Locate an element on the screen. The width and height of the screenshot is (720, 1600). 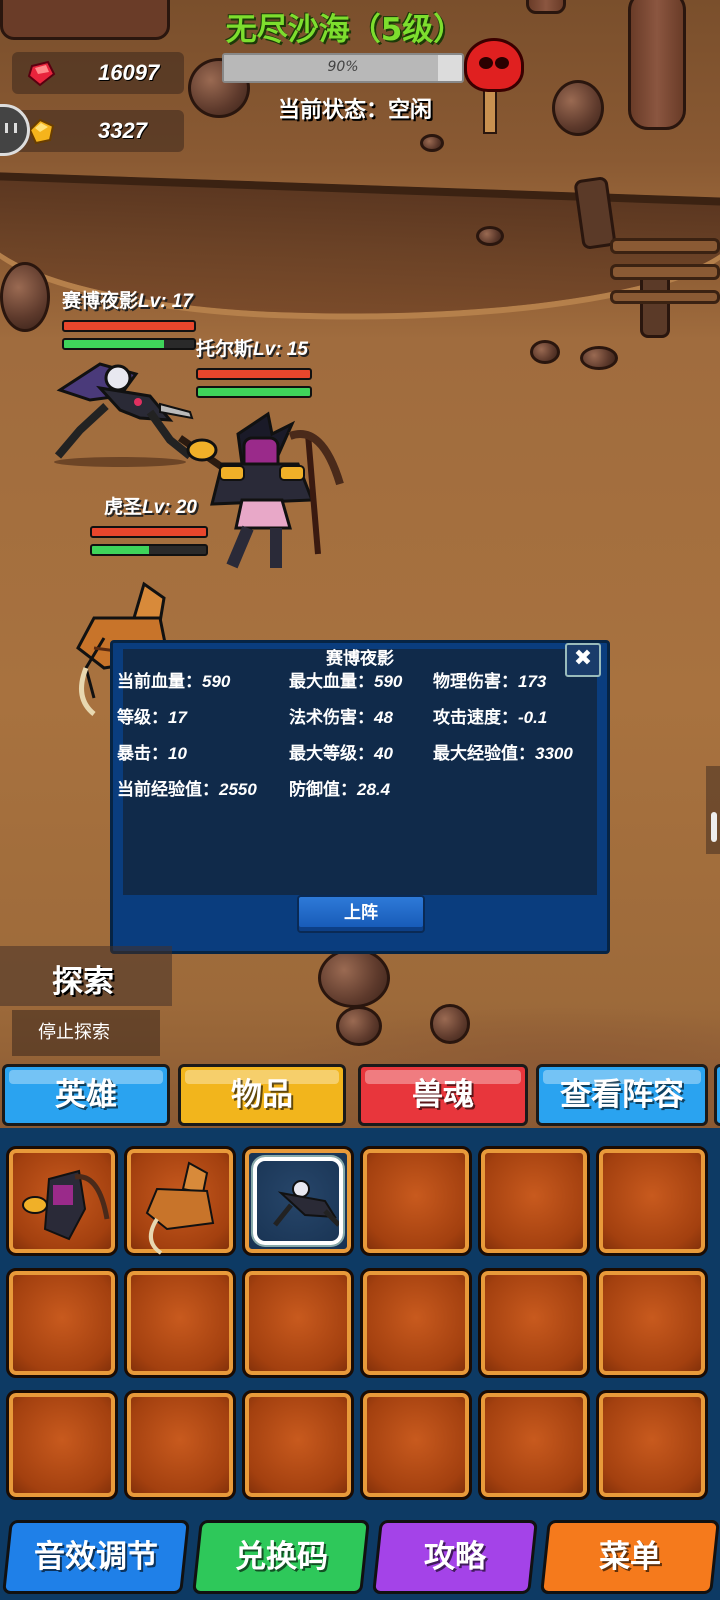
menu-button: 菜单 is located at coordinates (630, 1557).